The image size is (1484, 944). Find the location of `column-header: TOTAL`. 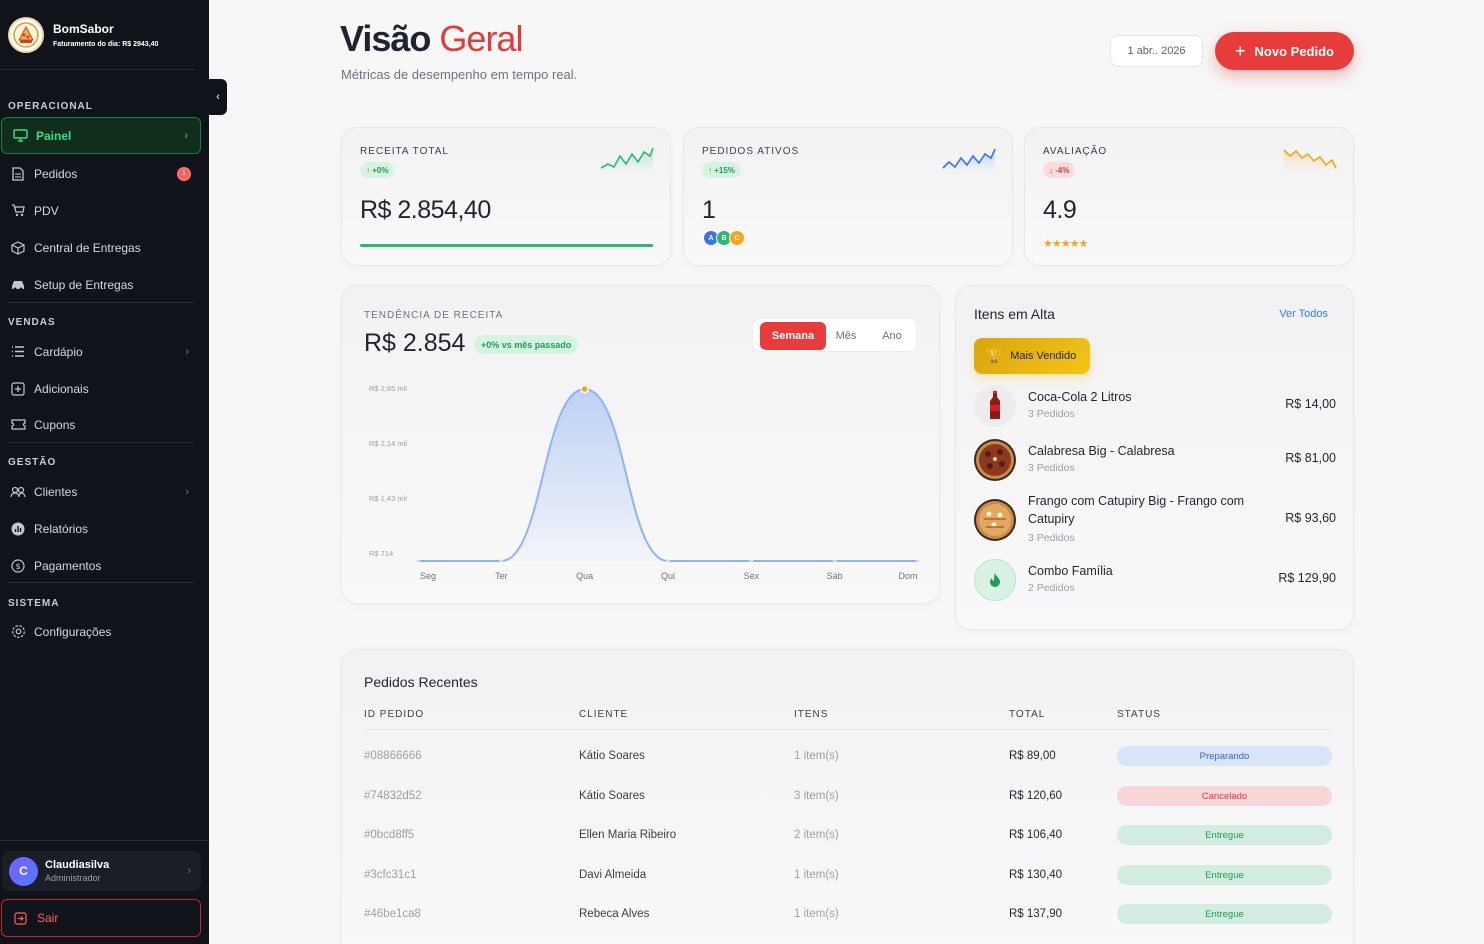

column-header: TOTAL is located at coordinates (1027, 714).